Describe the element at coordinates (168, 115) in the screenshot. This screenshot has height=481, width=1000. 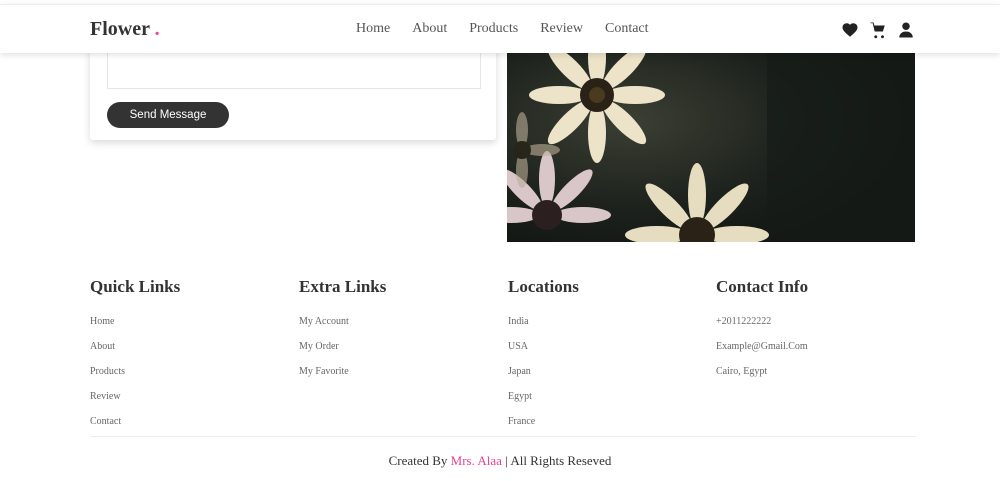
I see `send-message-button: Send Message` at that location.